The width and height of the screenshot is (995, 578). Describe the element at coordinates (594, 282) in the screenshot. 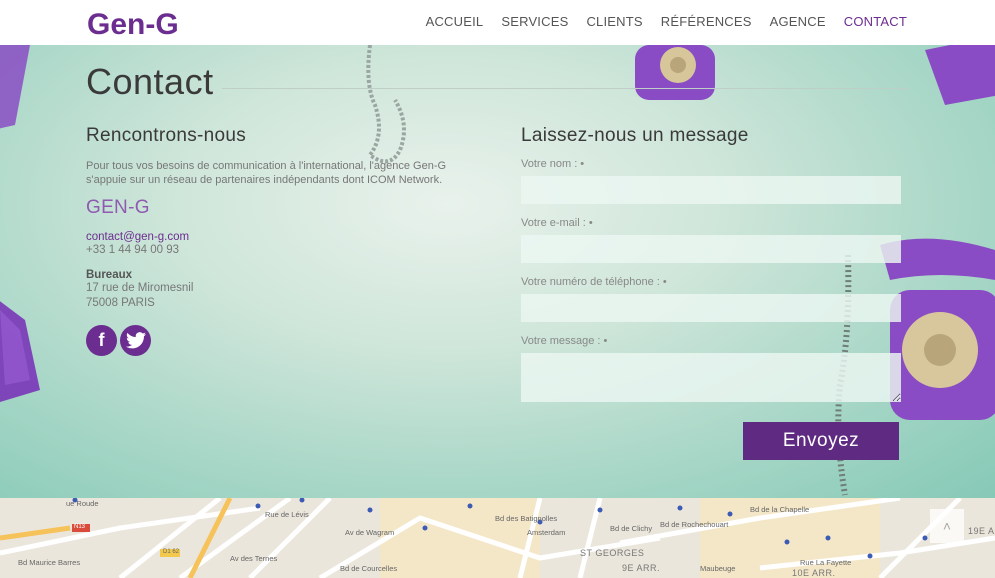

I see `phone-label: Votre numéro de téléphone : •` at that location.